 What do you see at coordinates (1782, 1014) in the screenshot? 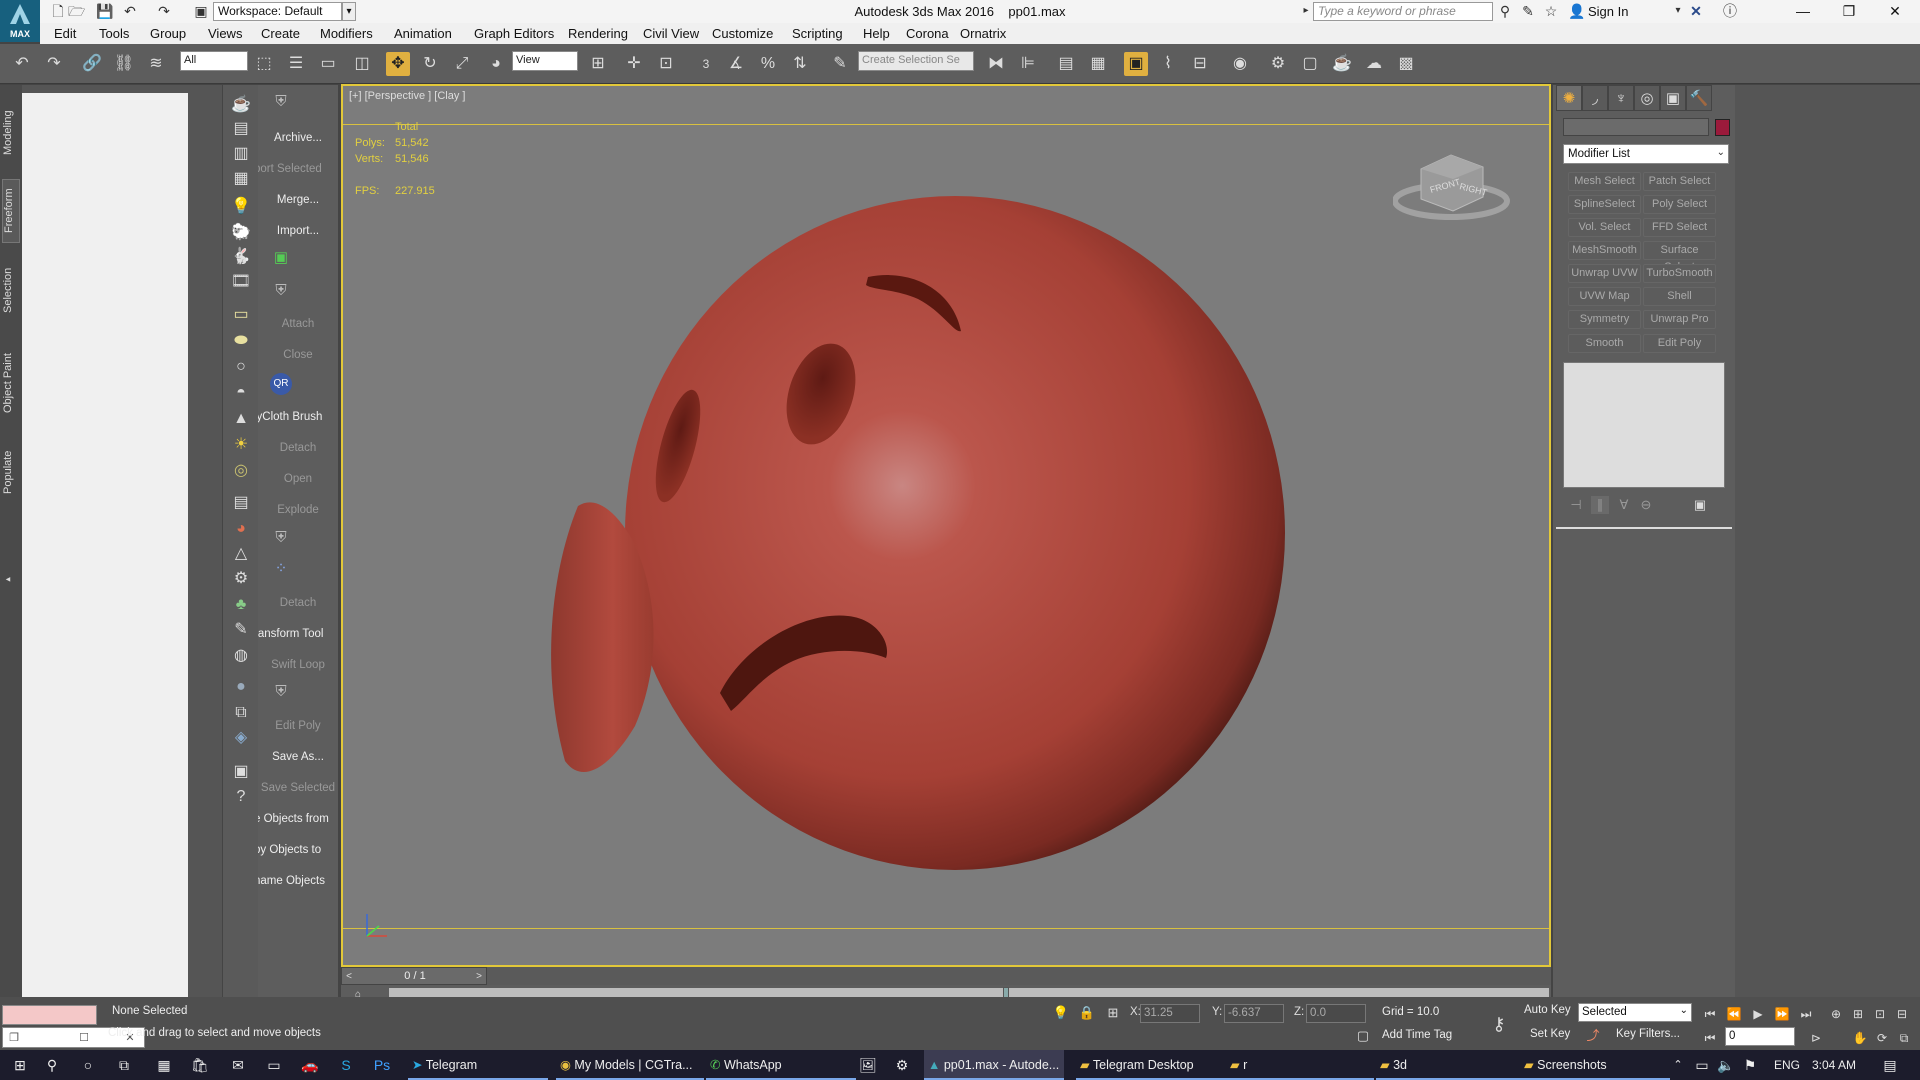
I see `next-key-icon: ⏩` at bounding box center [1782, 1014].